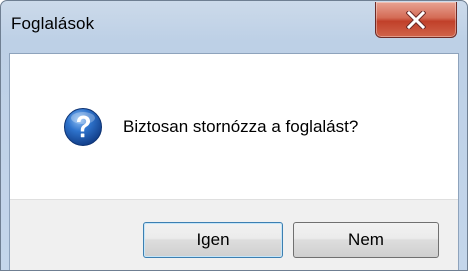  Describe the element at coordinates (366, 240) in the screenshot. I see `no-button: Nem` at that location.